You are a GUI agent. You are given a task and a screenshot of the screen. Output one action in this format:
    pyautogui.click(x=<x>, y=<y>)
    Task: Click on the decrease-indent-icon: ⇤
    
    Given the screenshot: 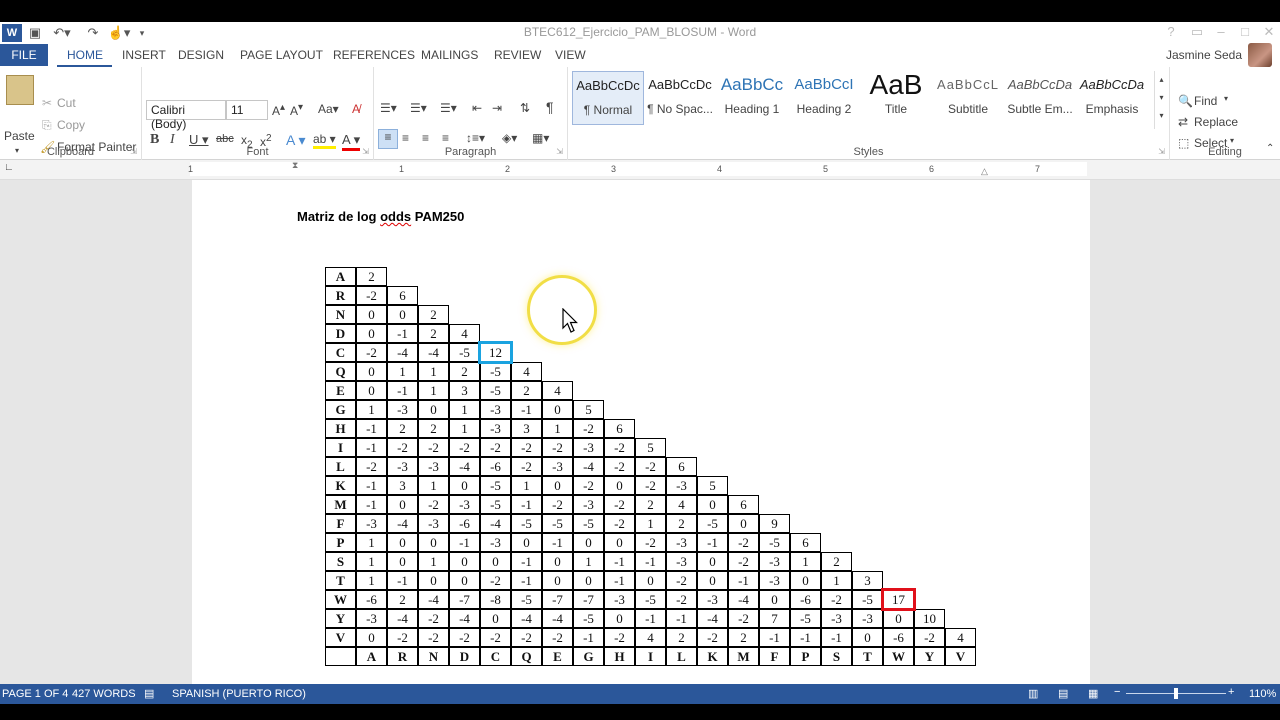 What is the action you would take?
    pyautogui.click(x=477, y=108)
    